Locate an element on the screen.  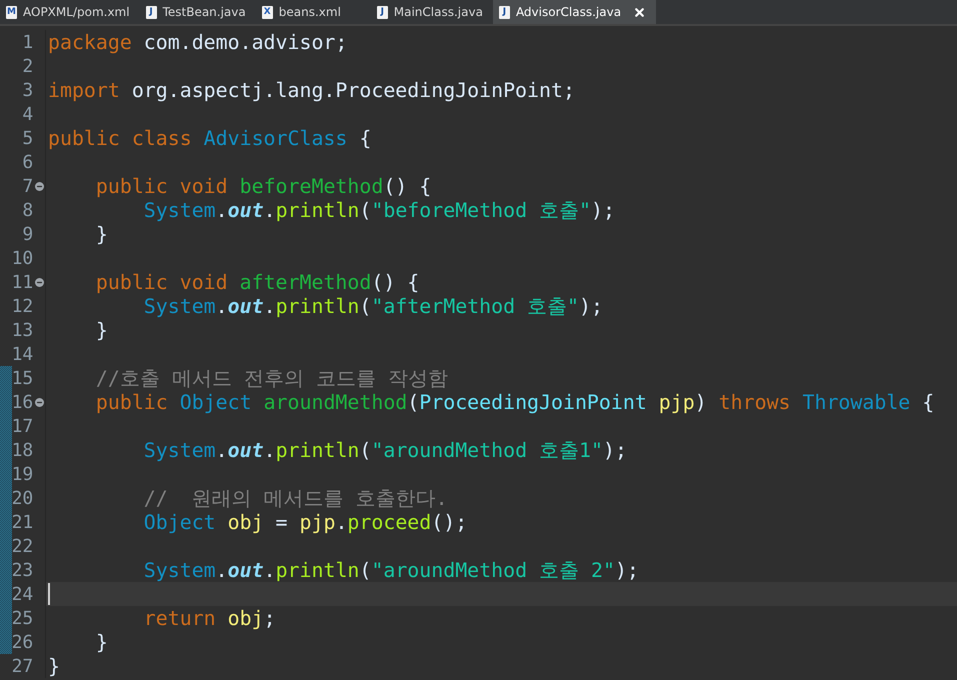
code-line: public class AdvisorClass { is located at coordinates (209, 138).